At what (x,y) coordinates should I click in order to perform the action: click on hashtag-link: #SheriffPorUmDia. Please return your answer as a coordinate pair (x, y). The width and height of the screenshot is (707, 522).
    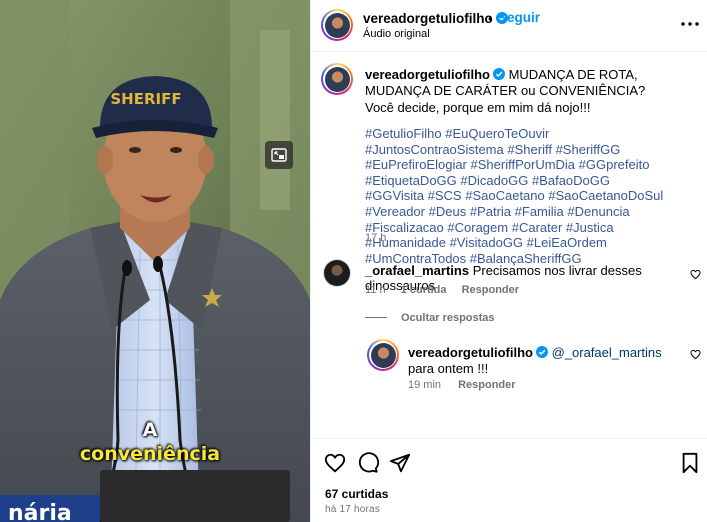
    Looking at the image, I should click on (523, 164).